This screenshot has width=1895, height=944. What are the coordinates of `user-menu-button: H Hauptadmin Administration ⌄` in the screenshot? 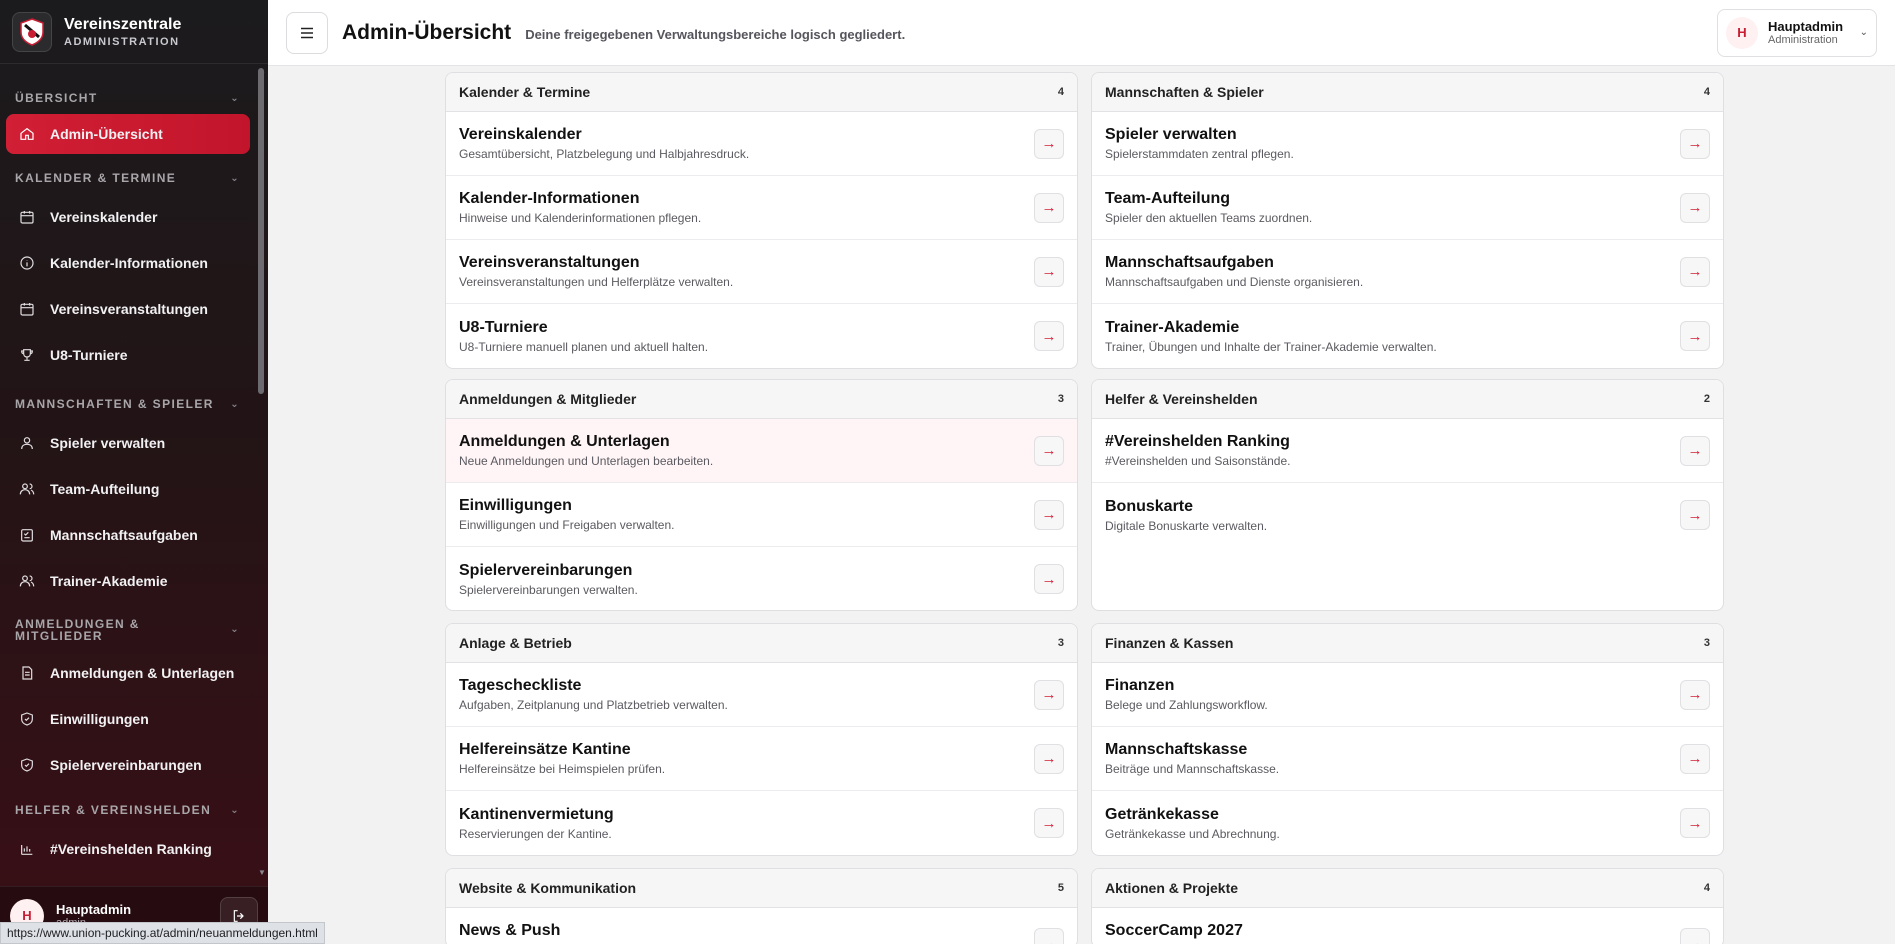 It's located at (1797, 32).